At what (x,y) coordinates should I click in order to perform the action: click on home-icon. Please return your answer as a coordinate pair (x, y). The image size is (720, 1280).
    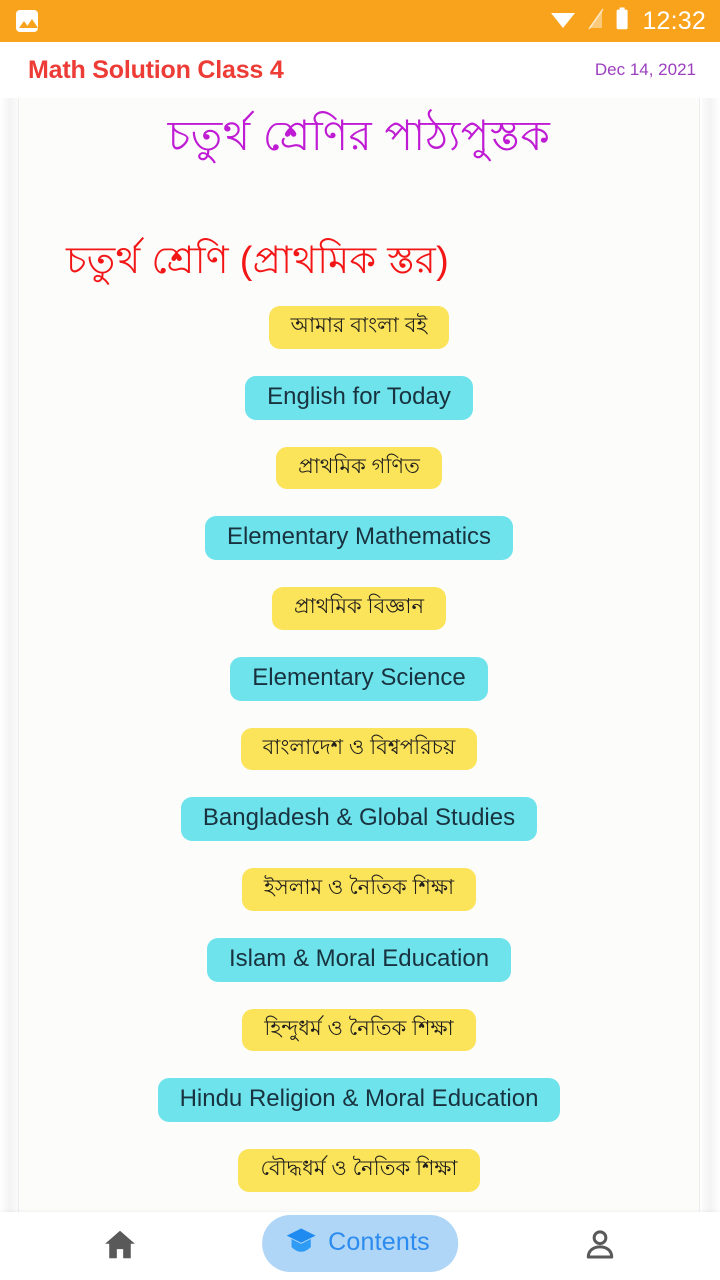
    Looking at the image, I should click on (120, 1246).